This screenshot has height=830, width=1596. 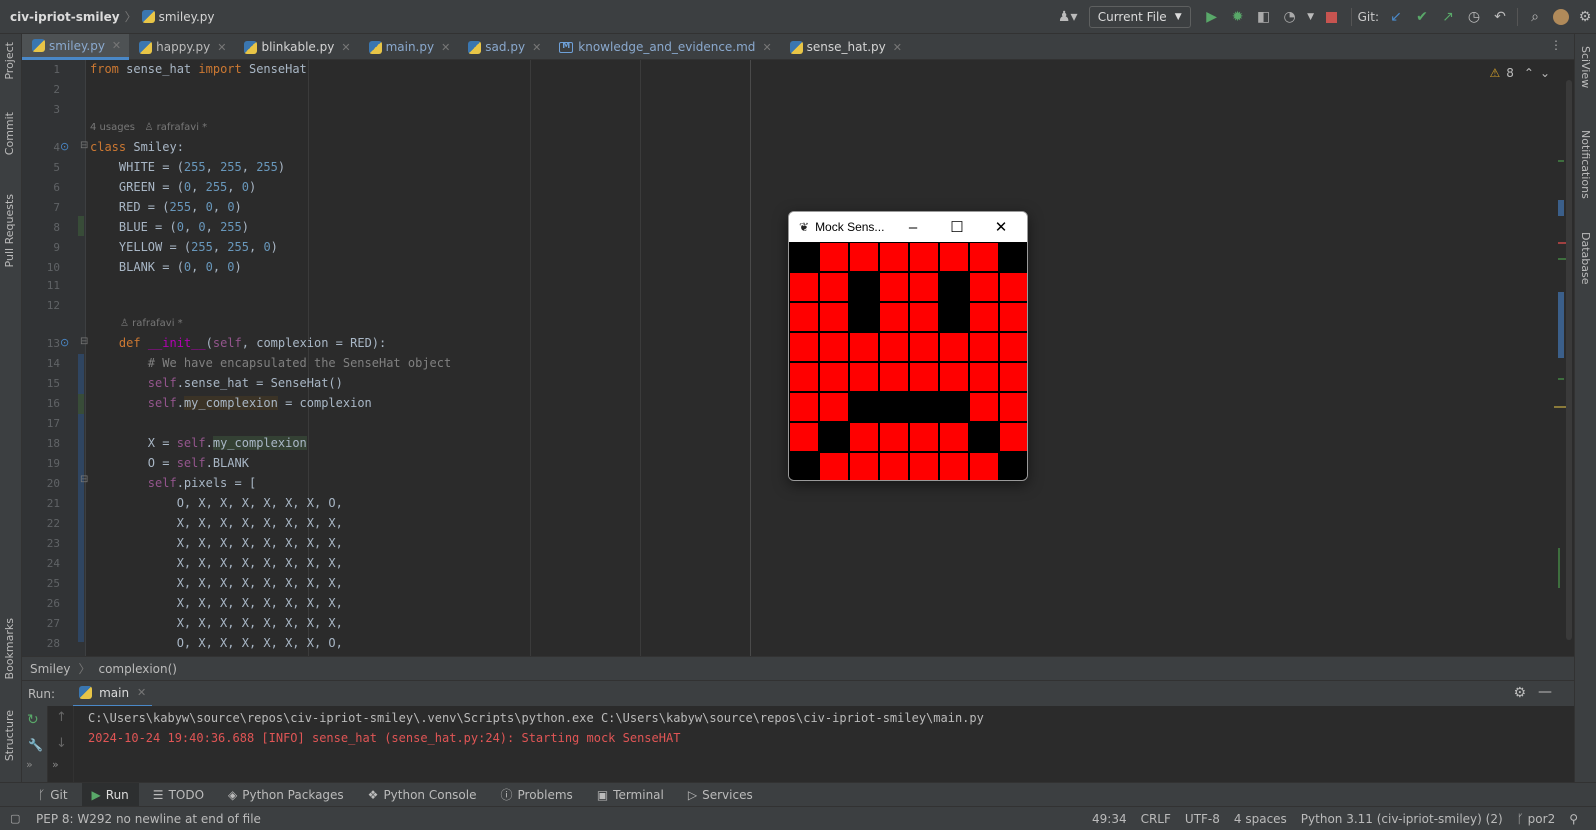 I want to click on tool-window-services: ▷ Services, so click(x=720, y=795).